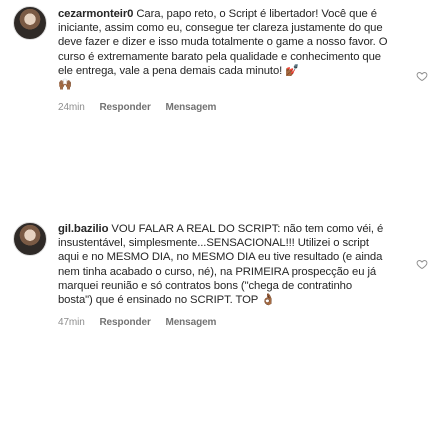 Image resolution: width=445 pixels, height=422 pixels. Describe the element at coordinates (223, 108) in the screenshot. I see `comment-meta: 24min Responder Mensagem` at that location.